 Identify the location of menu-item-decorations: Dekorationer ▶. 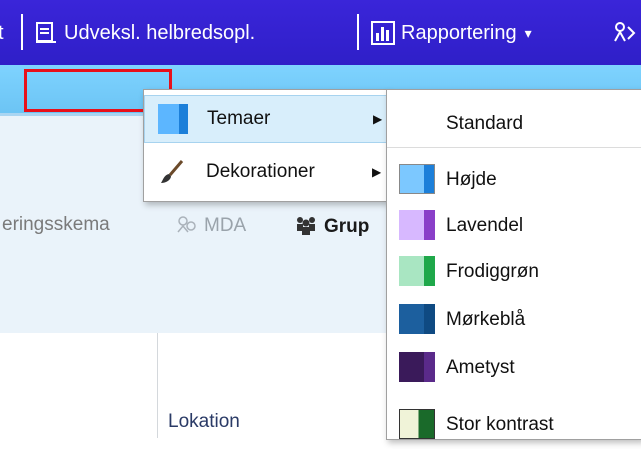
(265, 172).